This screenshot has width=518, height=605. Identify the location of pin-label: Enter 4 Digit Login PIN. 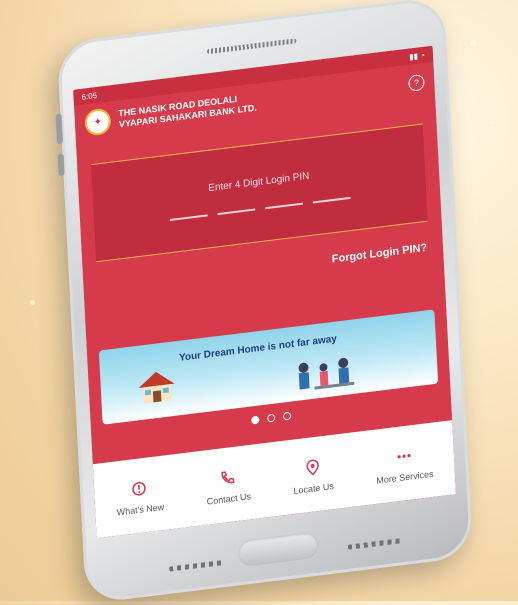
(259, 182).